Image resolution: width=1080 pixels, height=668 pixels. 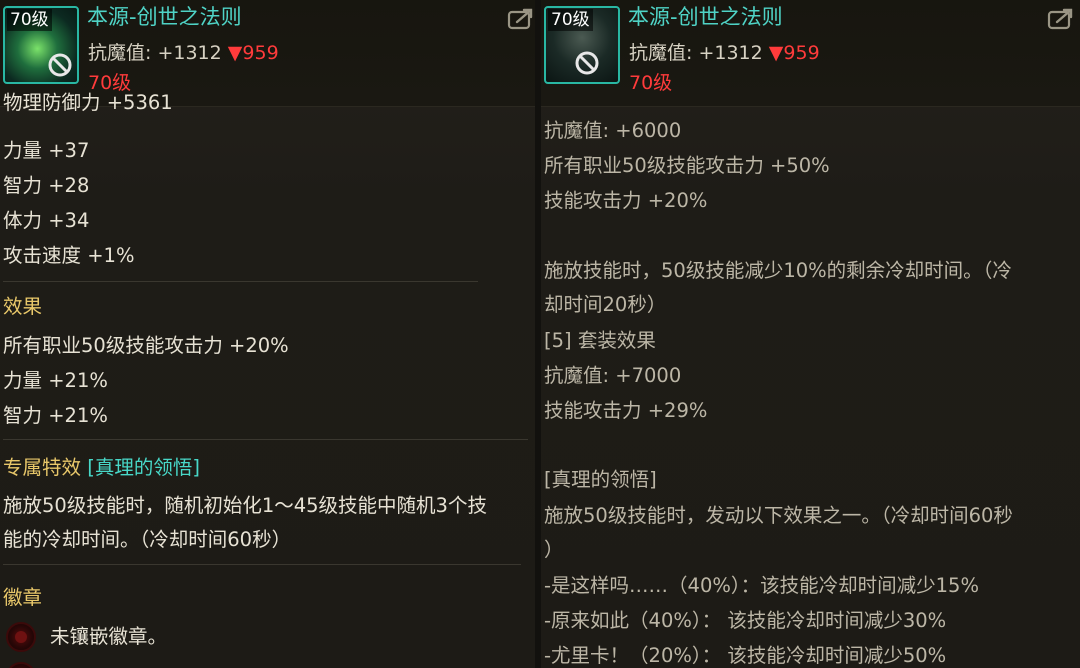 What do you see at coordinates (23, 597) in the screenshot?
I see `emblem-title: 徽章` at bounding box center [23, 597].